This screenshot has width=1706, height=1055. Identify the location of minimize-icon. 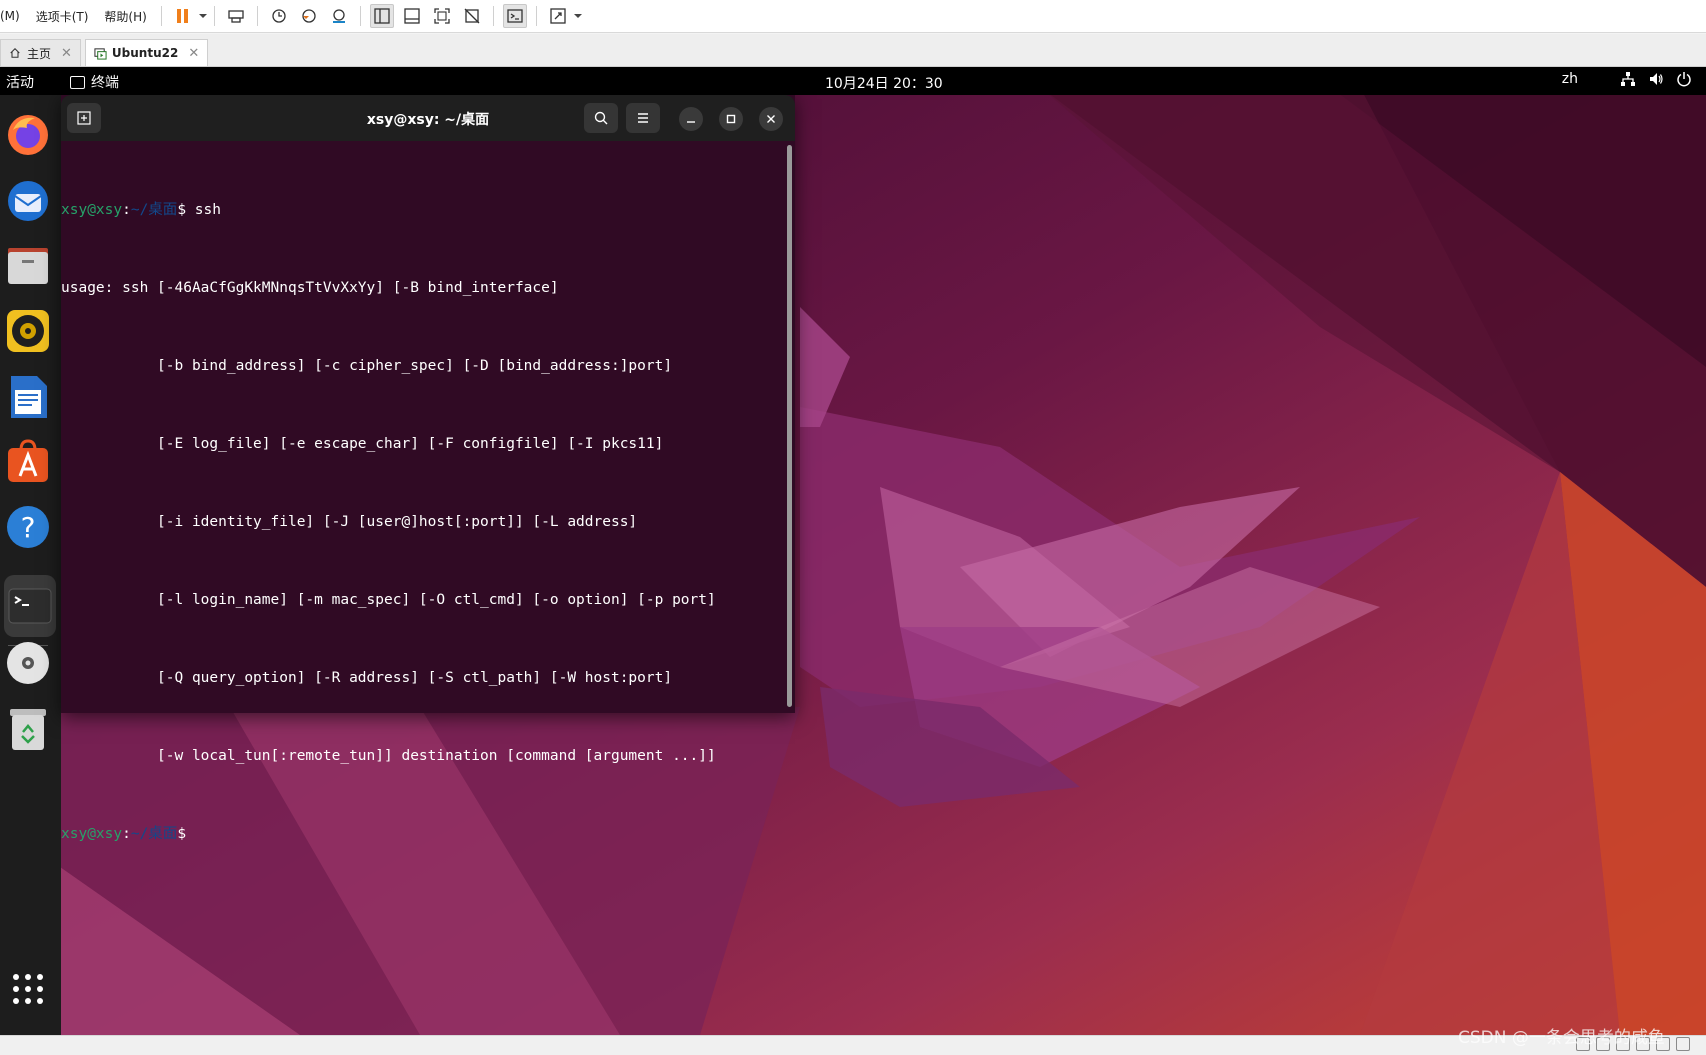
(691, 122).